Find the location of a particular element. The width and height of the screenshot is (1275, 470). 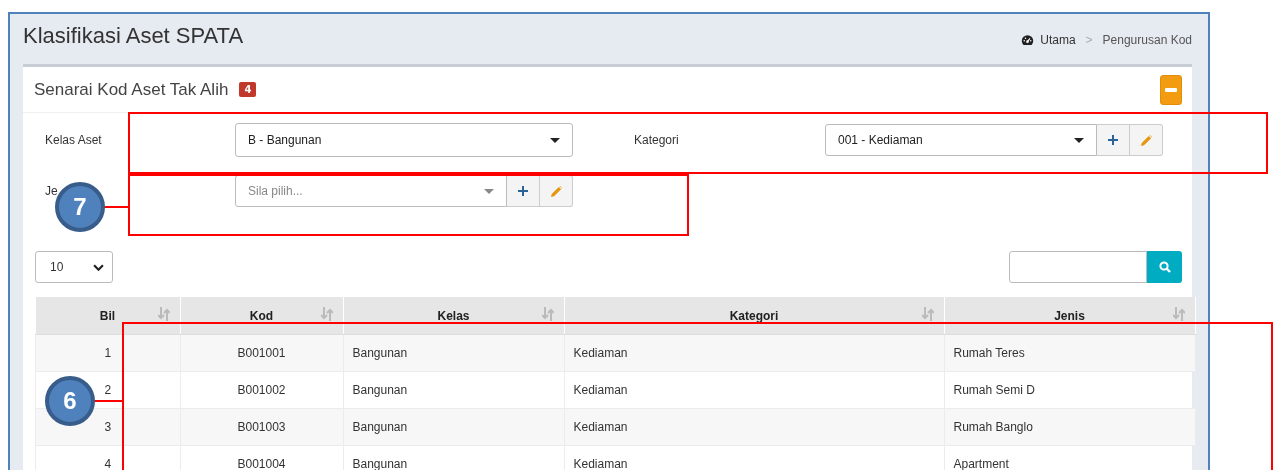

table-cell: B001001 is located at coordinates (261, 353).